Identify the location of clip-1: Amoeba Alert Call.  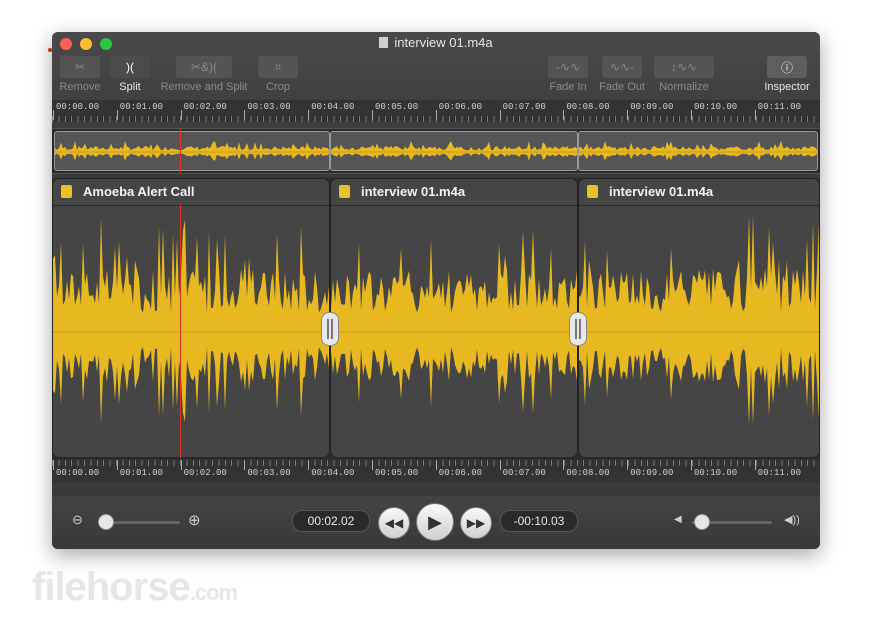
(191, 318).